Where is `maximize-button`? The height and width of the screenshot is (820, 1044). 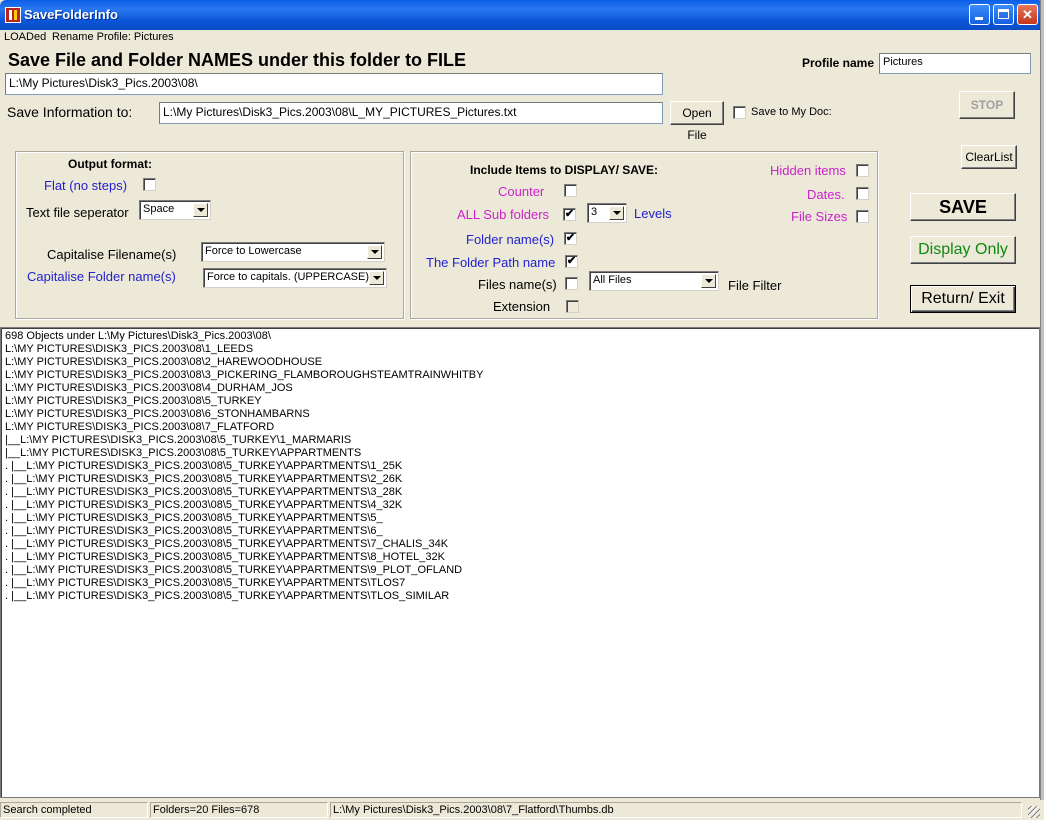
maximize-button is located at coordinates (1003, 14).